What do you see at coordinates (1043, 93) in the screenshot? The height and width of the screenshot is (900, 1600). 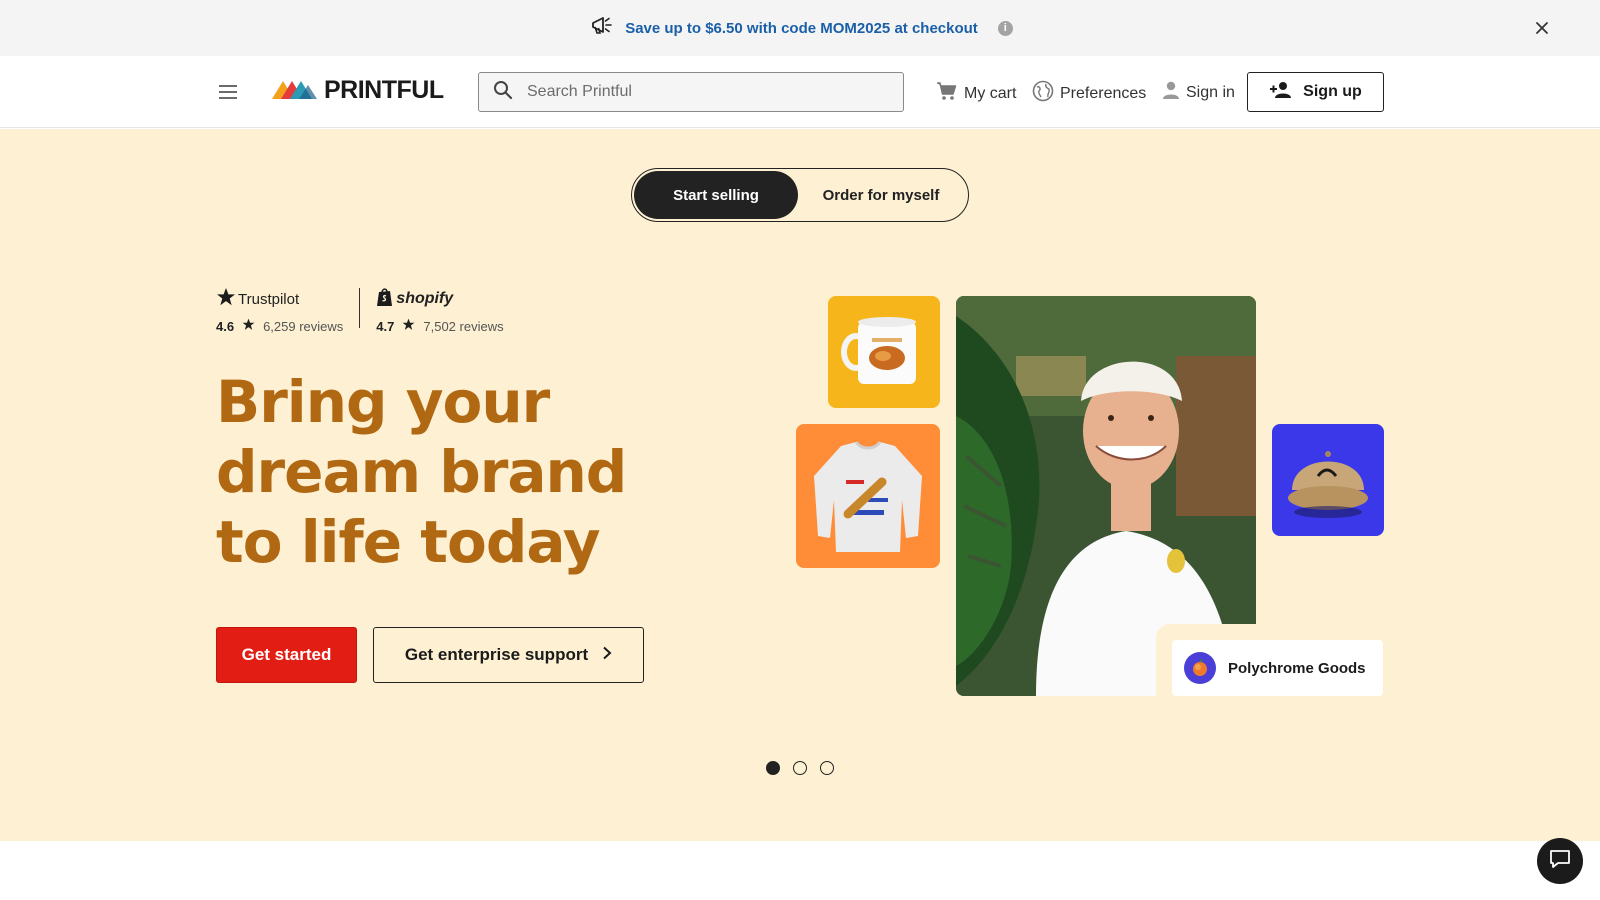 I see `globe-icon` at bounding box center [1043, 93].